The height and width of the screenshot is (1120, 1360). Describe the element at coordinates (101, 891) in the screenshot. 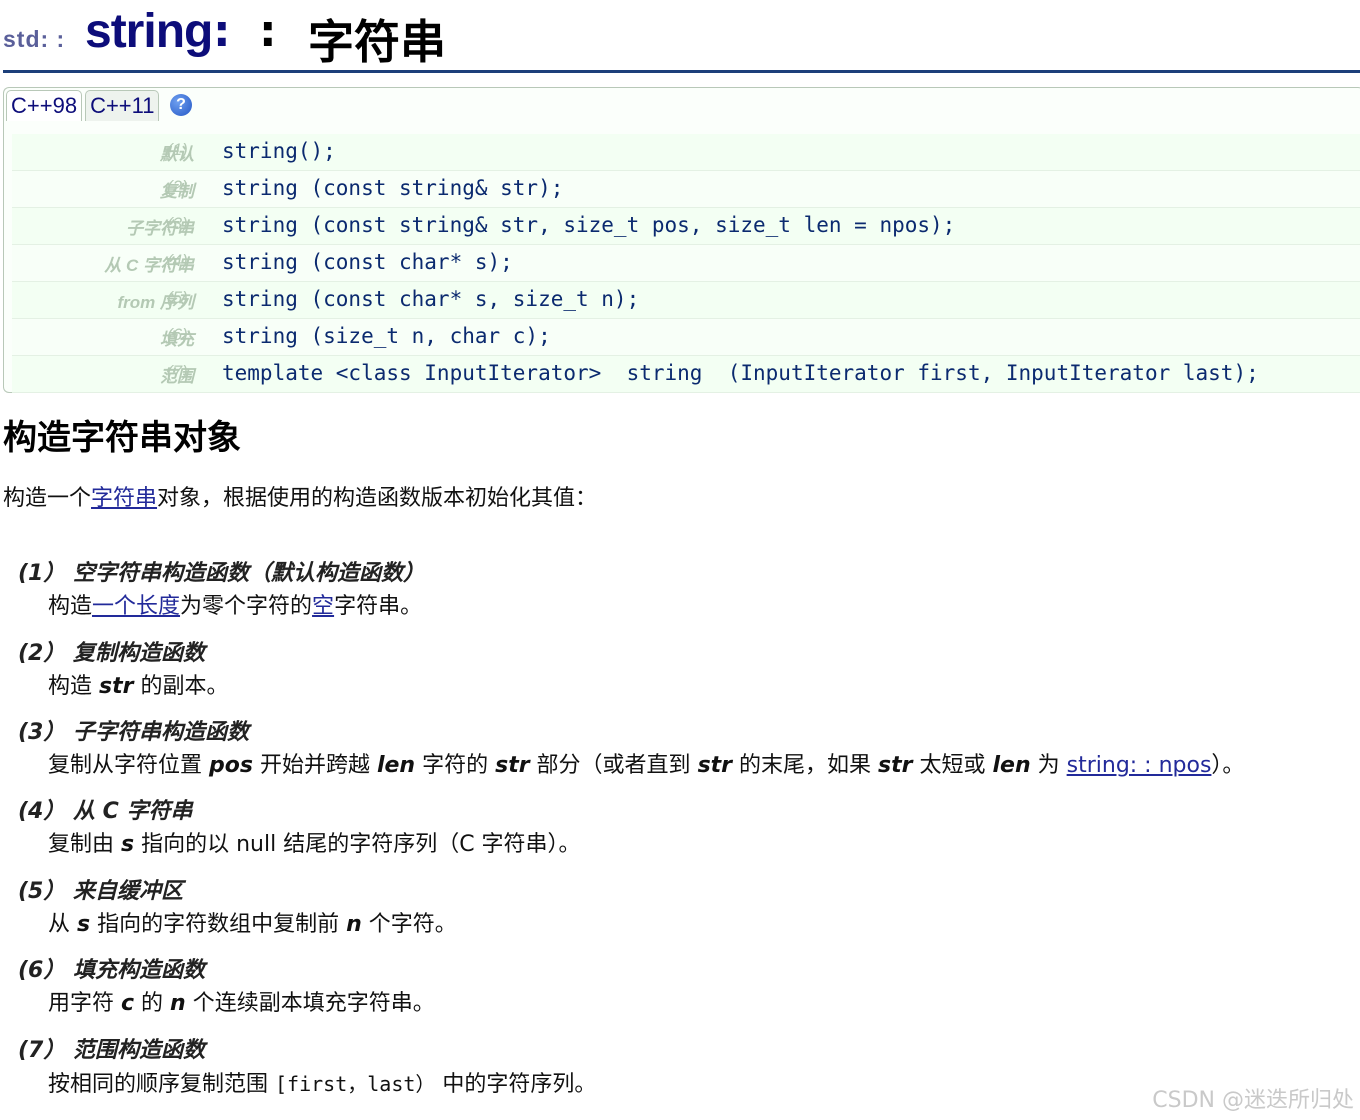

I see `ctor-title: (5） 来自缓冲区` at that location.